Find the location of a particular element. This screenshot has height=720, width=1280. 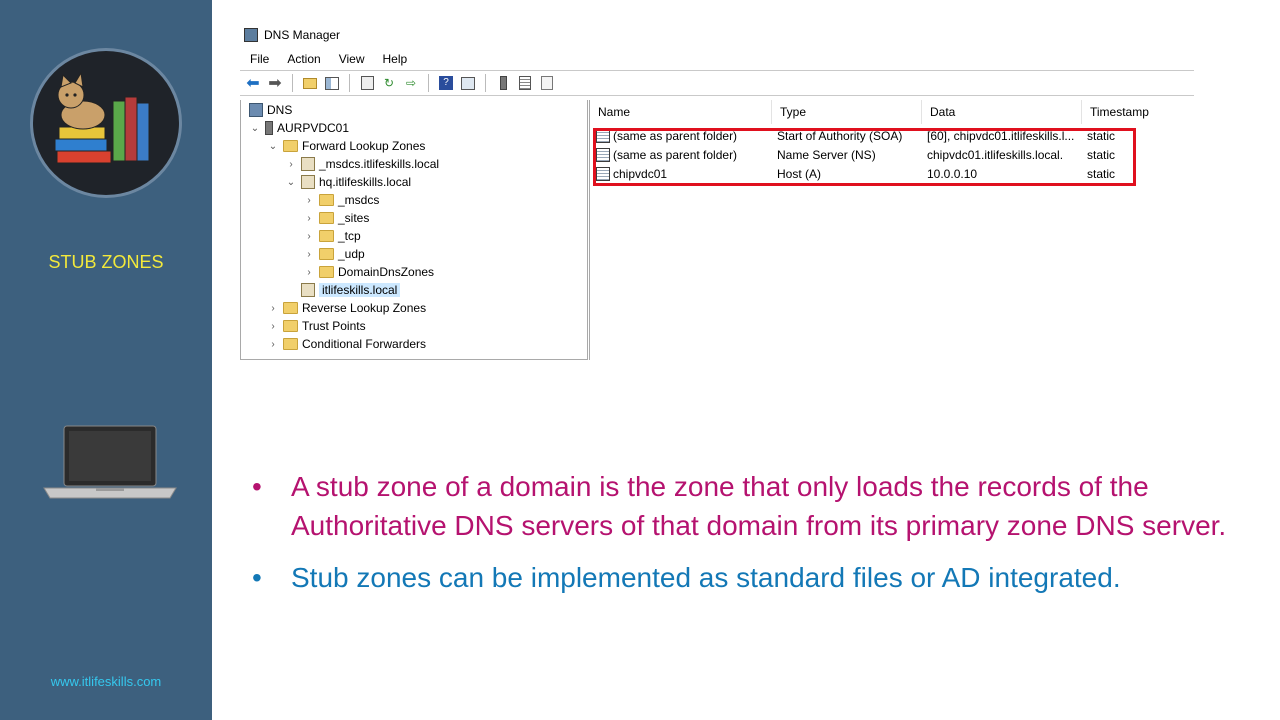

menu-view: View is located at coordinates (352, 59).